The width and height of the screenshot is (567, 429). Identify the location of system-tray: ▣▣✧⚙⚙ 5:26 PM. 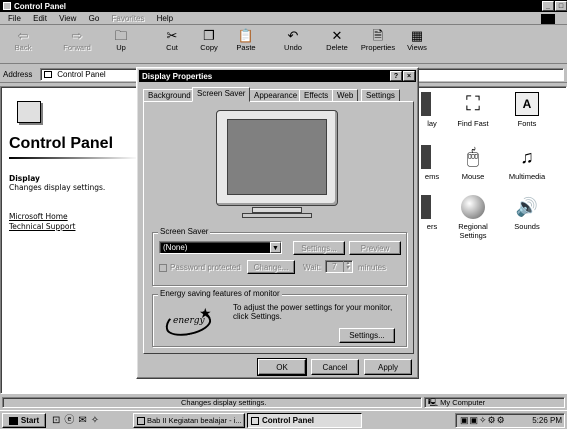
(510, 420).